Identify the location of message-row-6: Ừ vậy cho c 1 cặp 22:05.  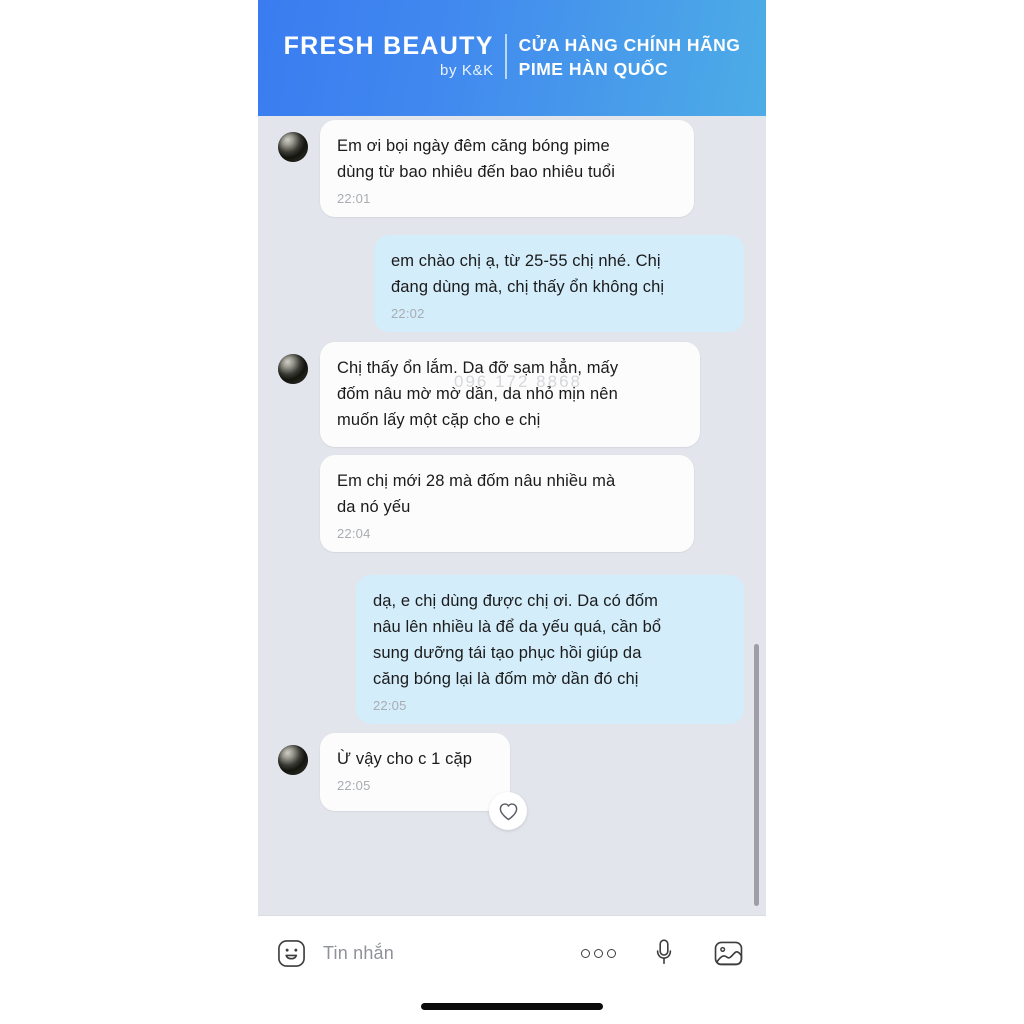
(402, 781).